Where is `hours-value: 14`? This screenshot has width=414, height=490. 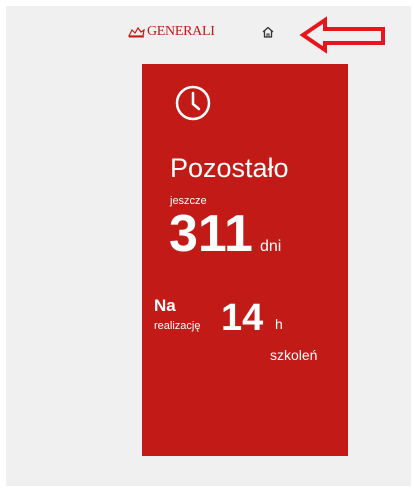 hours-value: 14 is located at coordinates (242, 318).